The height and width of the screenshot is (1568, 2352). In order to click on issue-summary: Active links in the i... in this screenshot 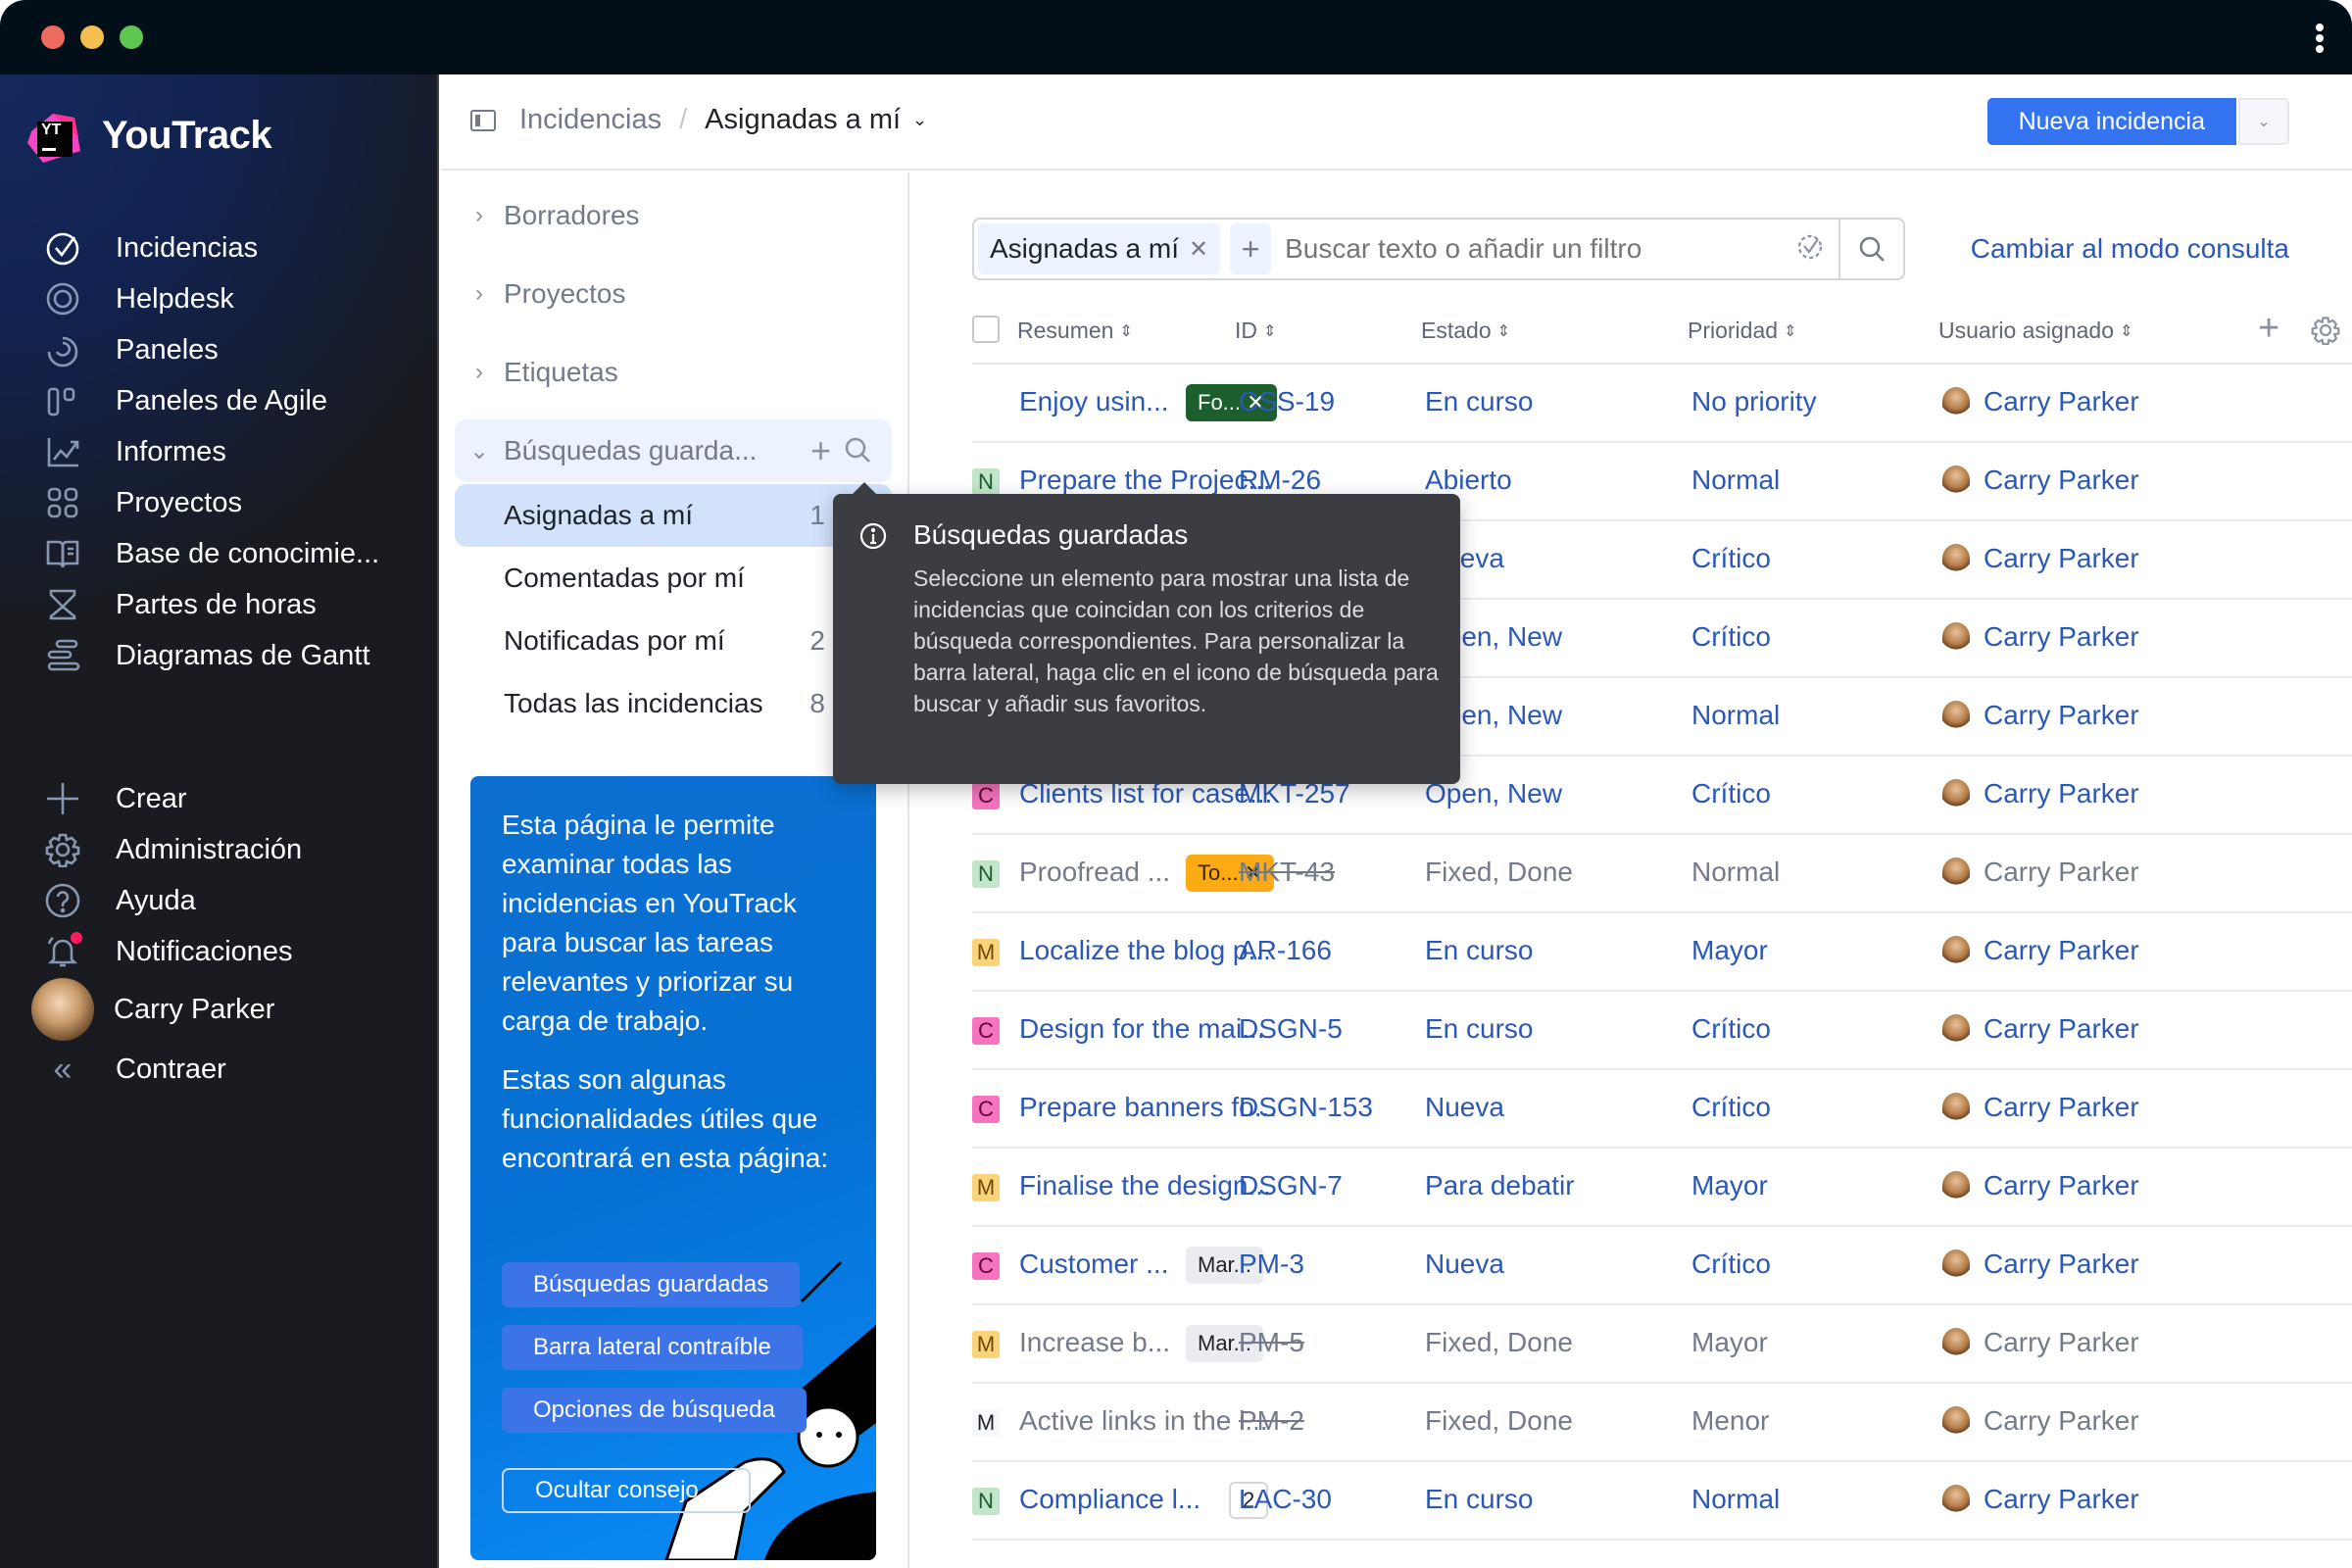, I will do `click(1143, 1421)`.